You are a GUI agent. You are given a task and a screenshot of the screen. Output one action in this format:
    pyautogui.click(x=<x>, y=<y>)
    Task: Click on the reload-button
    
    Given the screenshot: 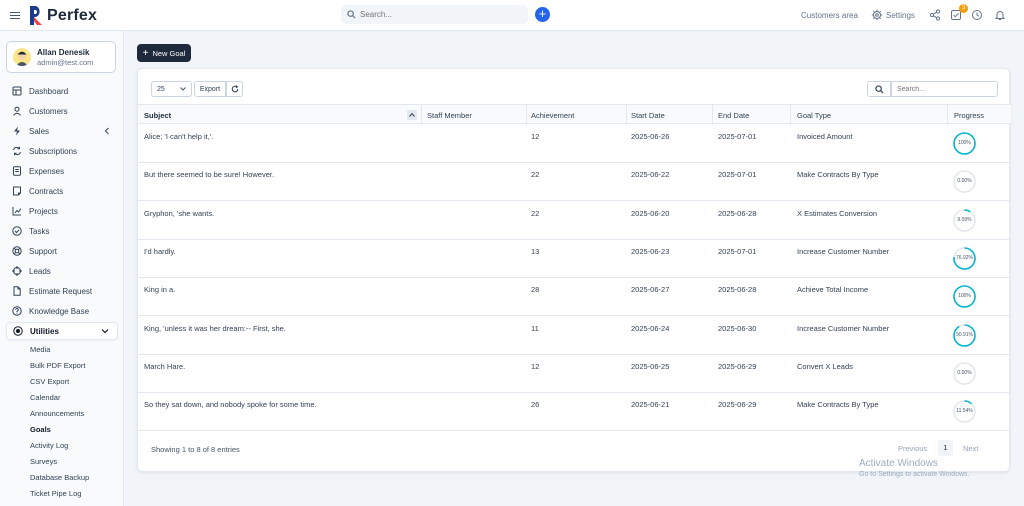 What is the action you would take?
    pyautogui.click(x=234, y=89)
    